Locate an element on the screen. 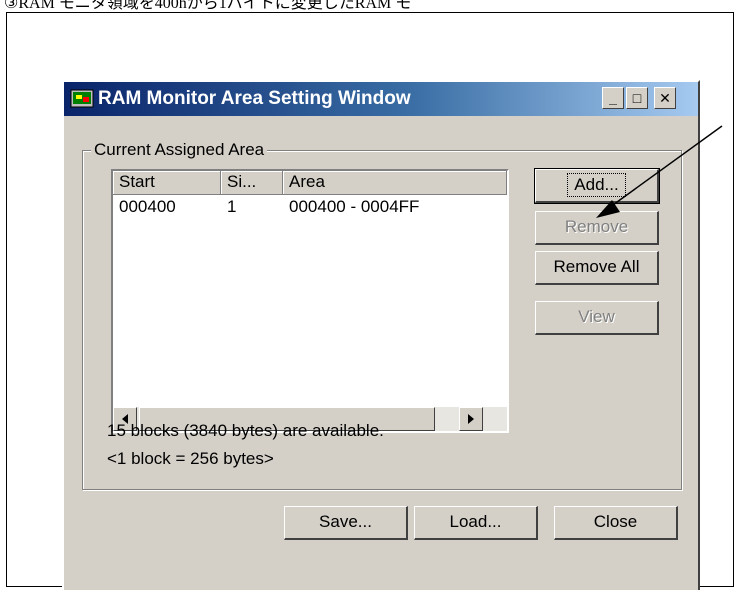 The width and height of the screenshot is (736, 590). arrow-right-icon is located at coordinates (471, 419).